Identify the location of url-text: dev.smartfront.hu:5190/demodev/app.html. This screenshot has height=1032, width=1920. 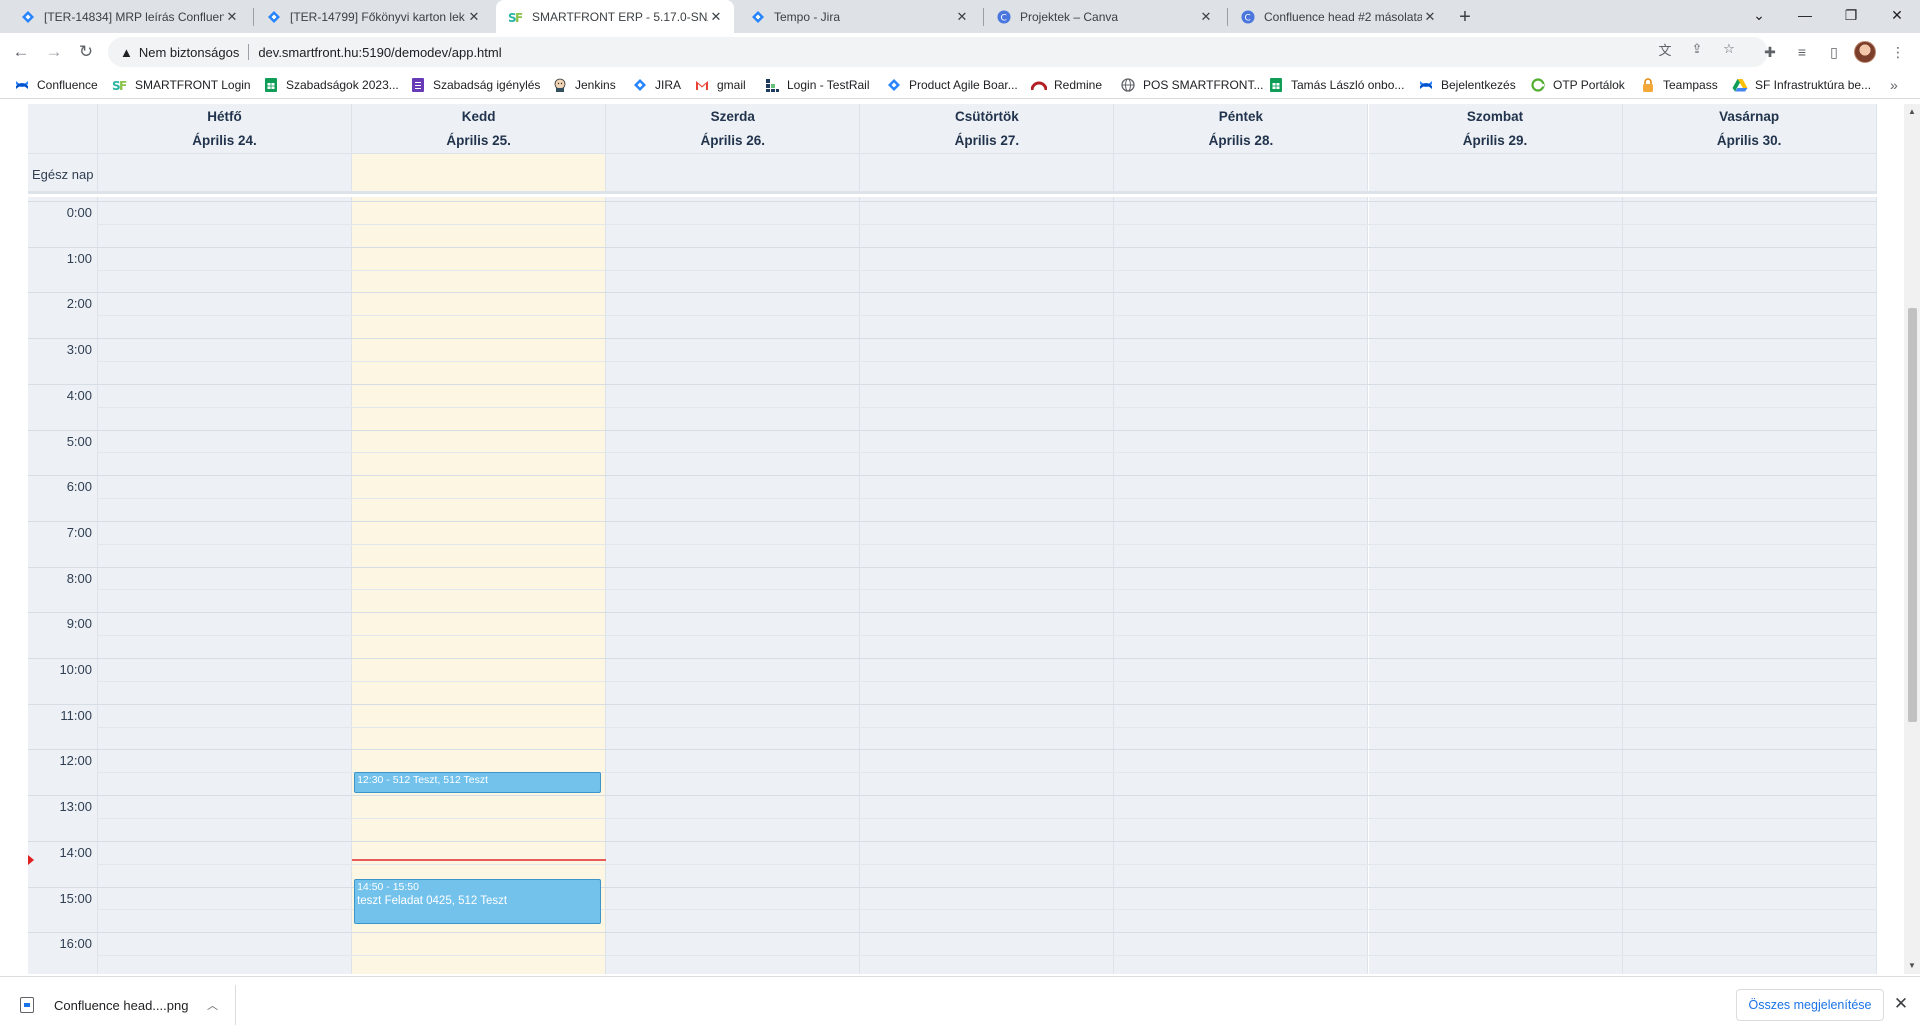
(379, 52).